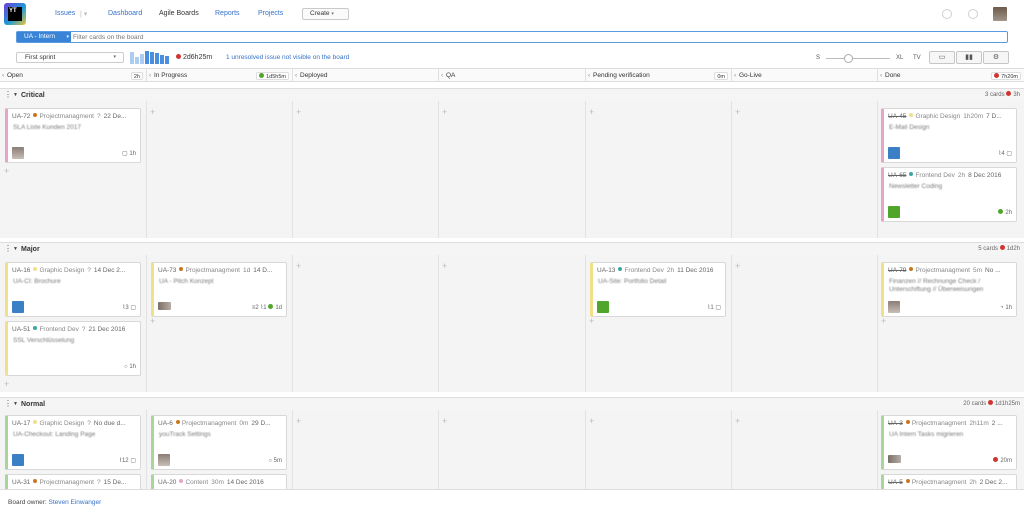 The image size is (1024, 521). Describe the element at coordinates (65, 13) in the screenshot. I see `nav-issues: Issues` at that location.